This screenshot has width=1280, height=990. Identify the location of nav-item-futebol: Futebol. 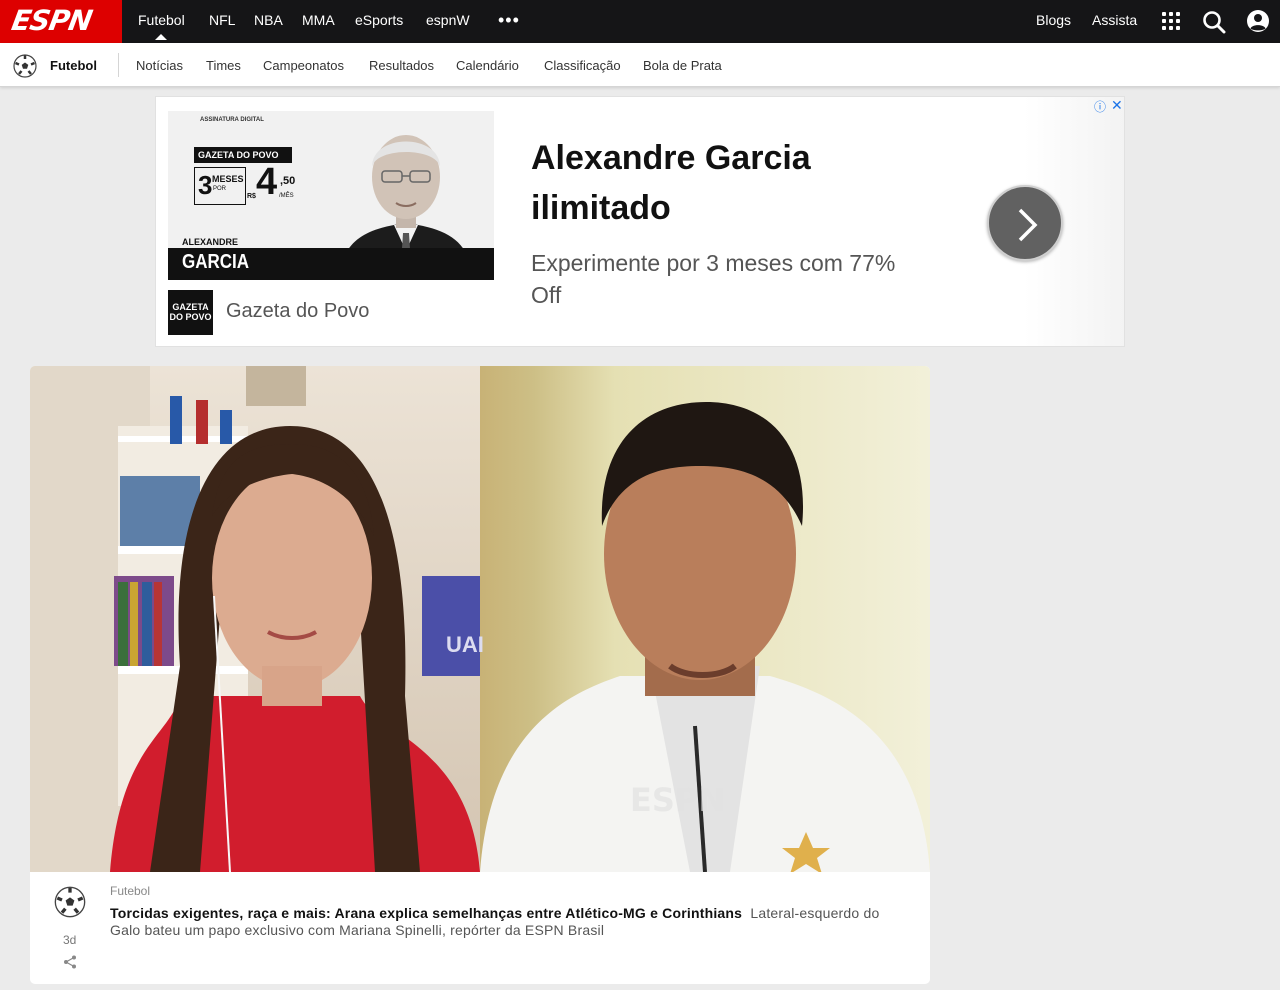
(161, 26).